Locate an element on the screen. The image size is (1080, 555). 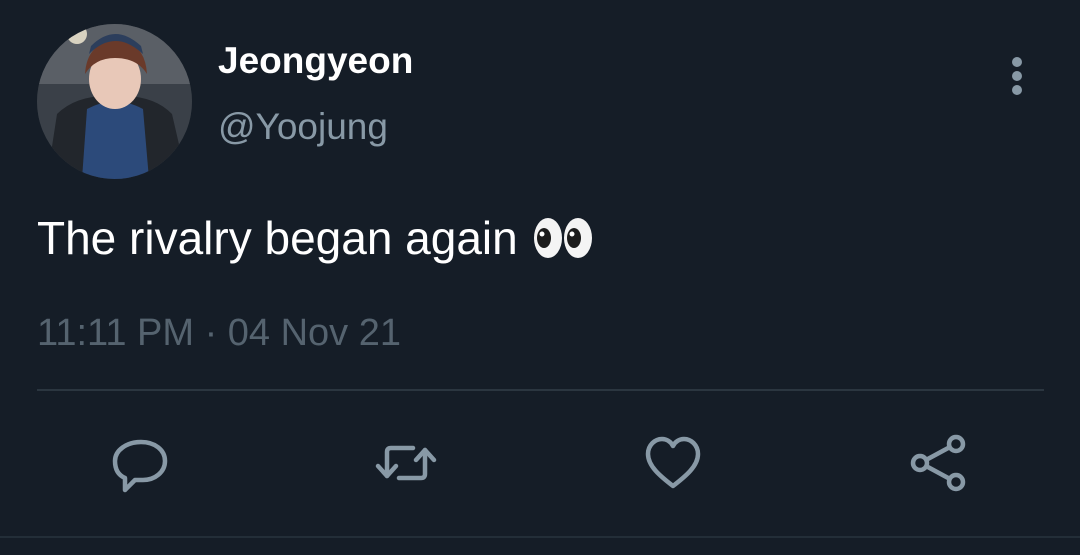
display-name: Jeongyeon is located at coordinates (315, 61).